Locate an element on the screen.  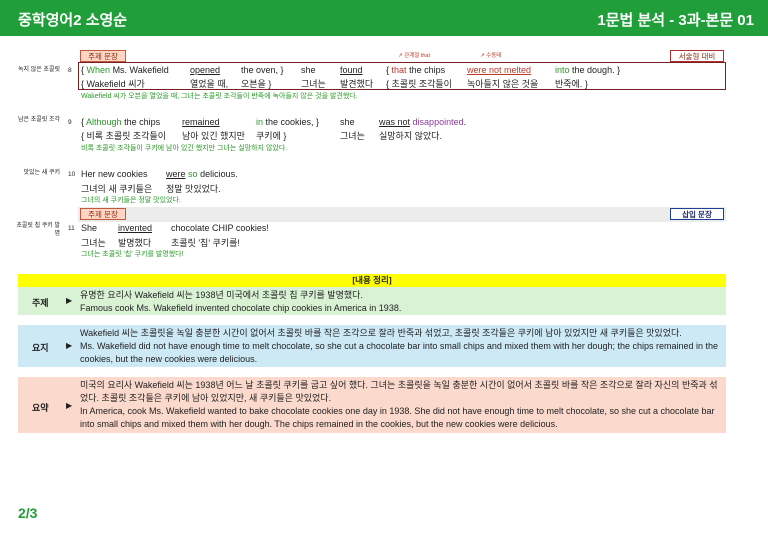
sentence-11-shade is located at coordinates (402, 214).